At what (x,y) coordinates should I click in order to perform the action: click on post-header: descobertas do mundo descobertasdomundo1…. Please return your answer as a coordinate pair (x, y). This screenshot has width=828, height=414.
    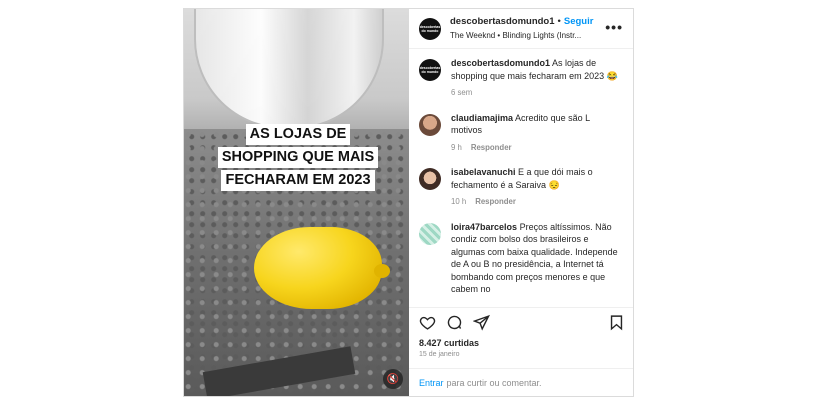
    Looking at the image, I should click on (521, 29).